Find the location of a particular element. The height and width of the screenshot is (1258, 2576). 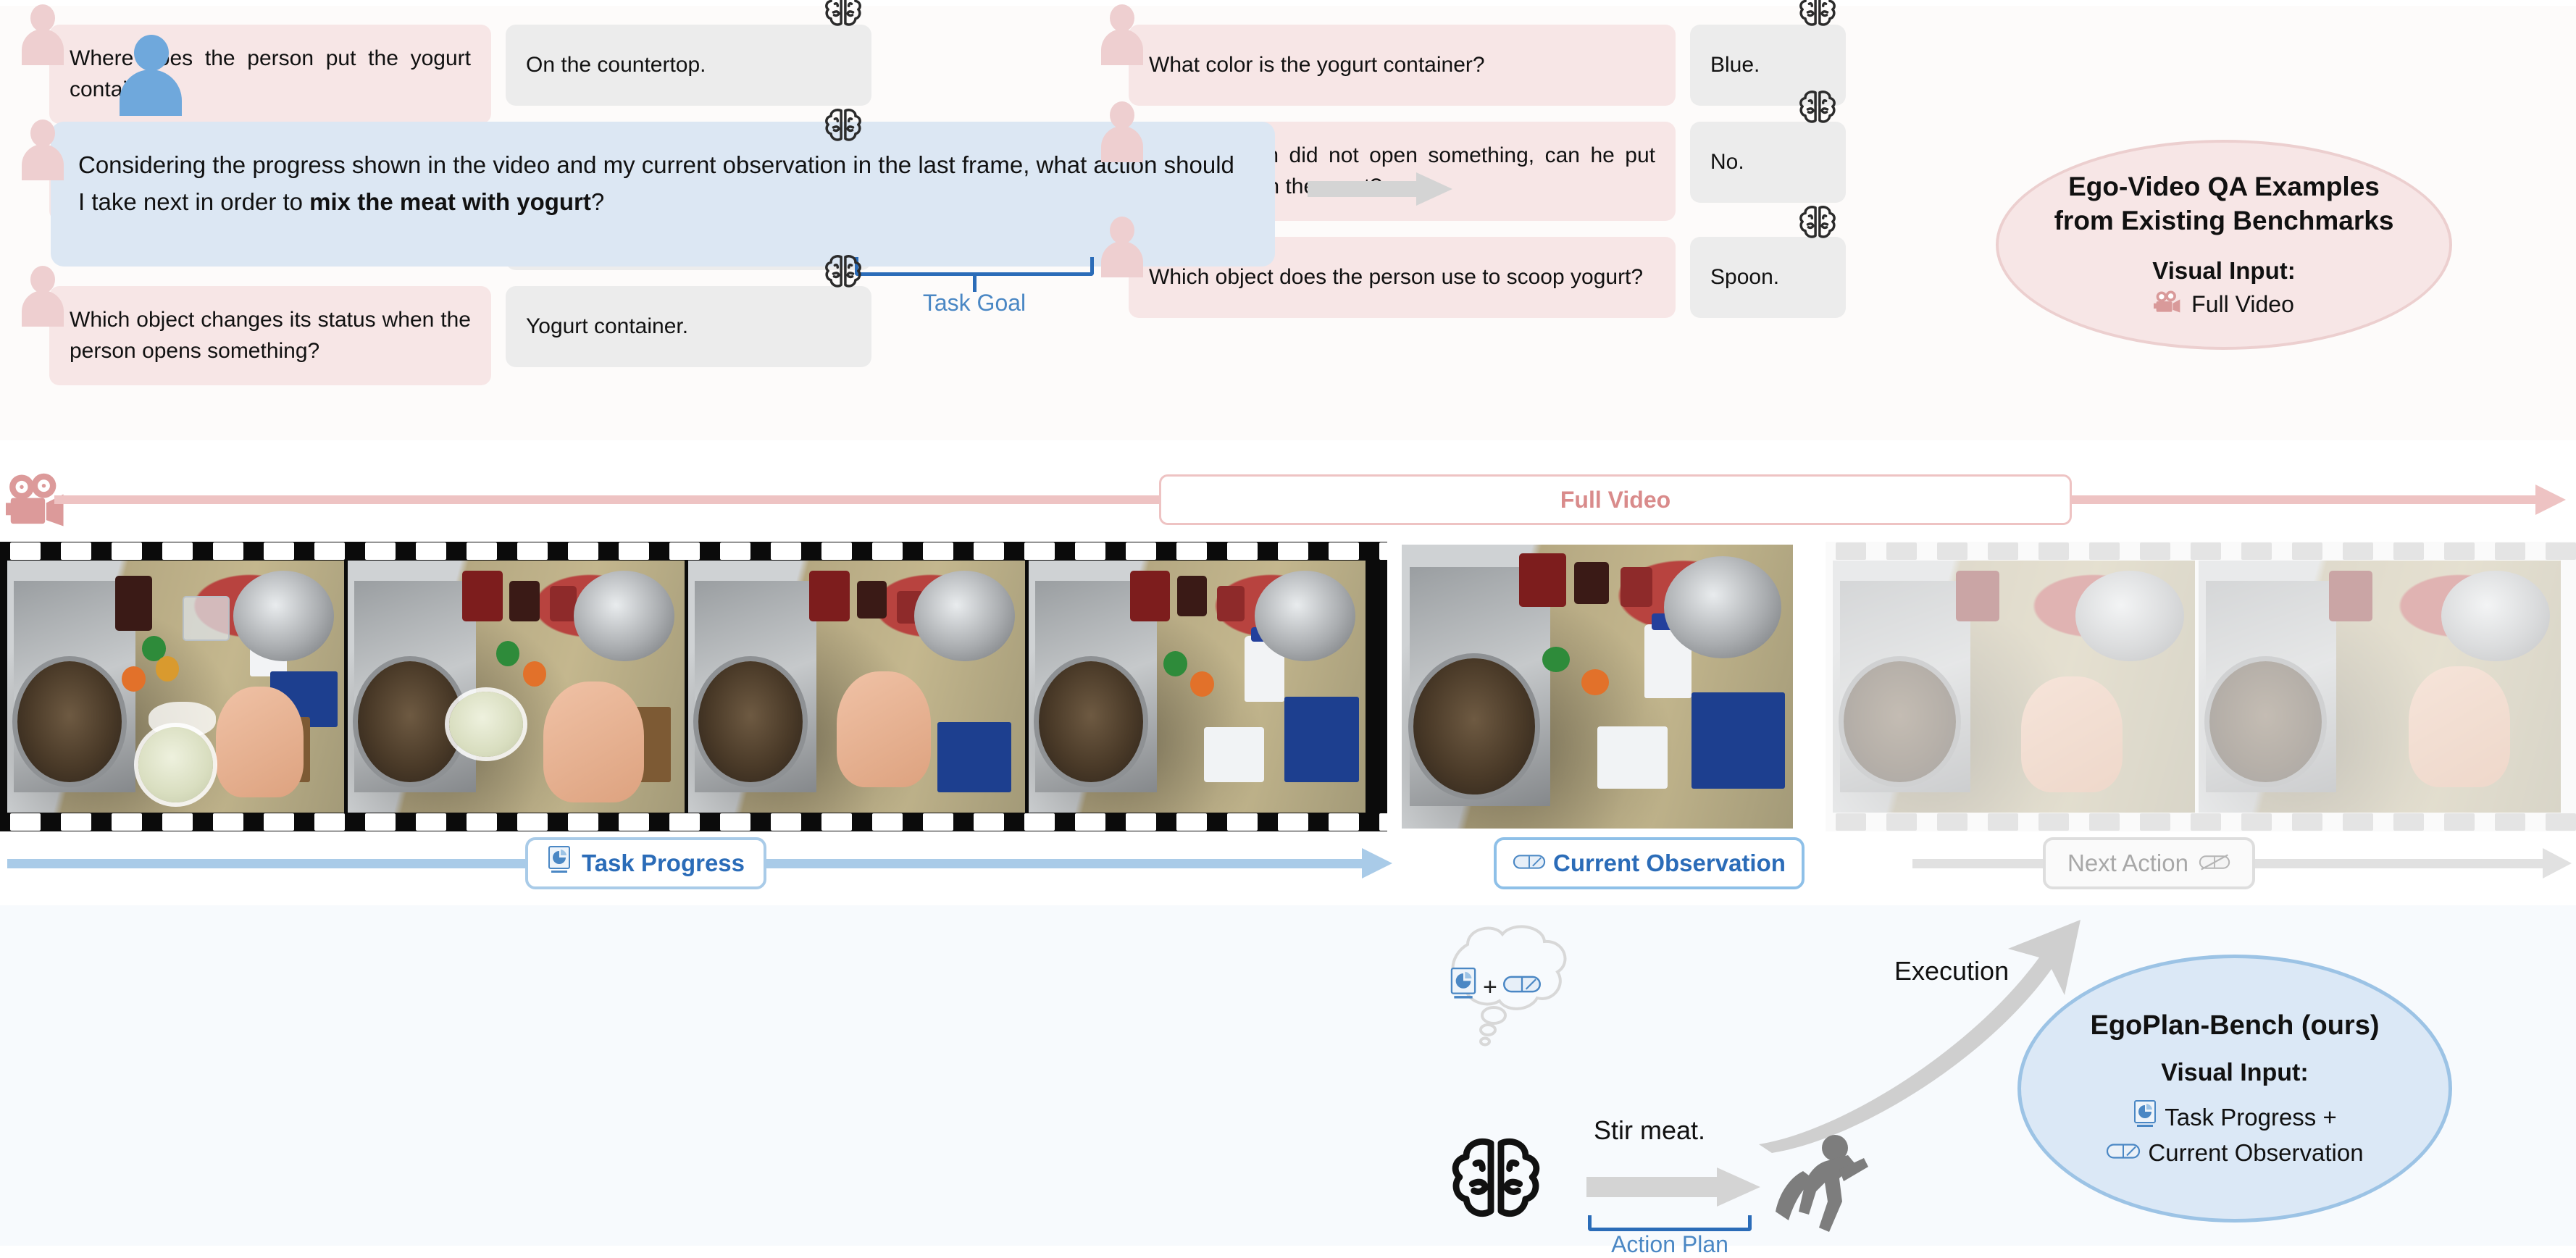

task-progress-arrowhead is located at coordinates (1377, 863).